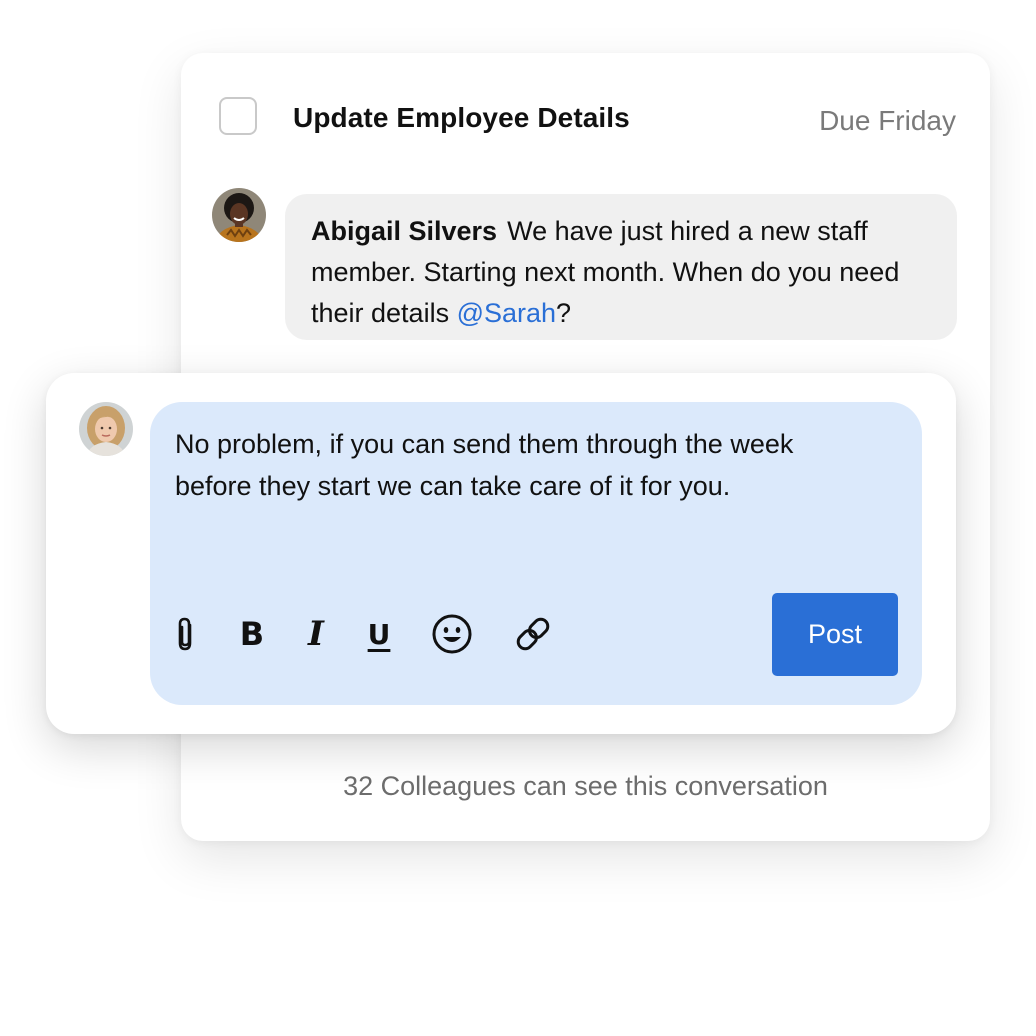  Describe the element at coordinates (404, 231) in the screenshot. I see `comment-author: Abigail Silvers` at that location.